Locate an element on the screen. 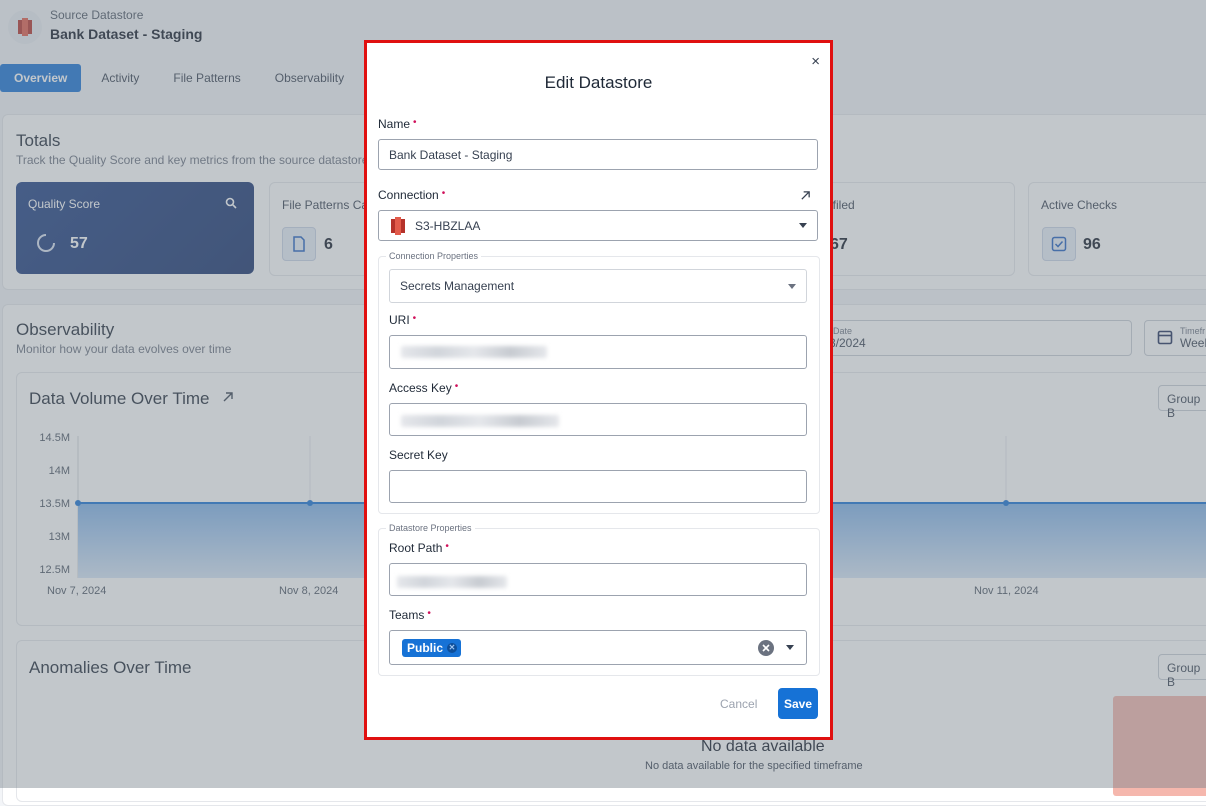 This screenshot has width=1206, height=806. team-chip-label: Public is located at coordinates (425, 647).